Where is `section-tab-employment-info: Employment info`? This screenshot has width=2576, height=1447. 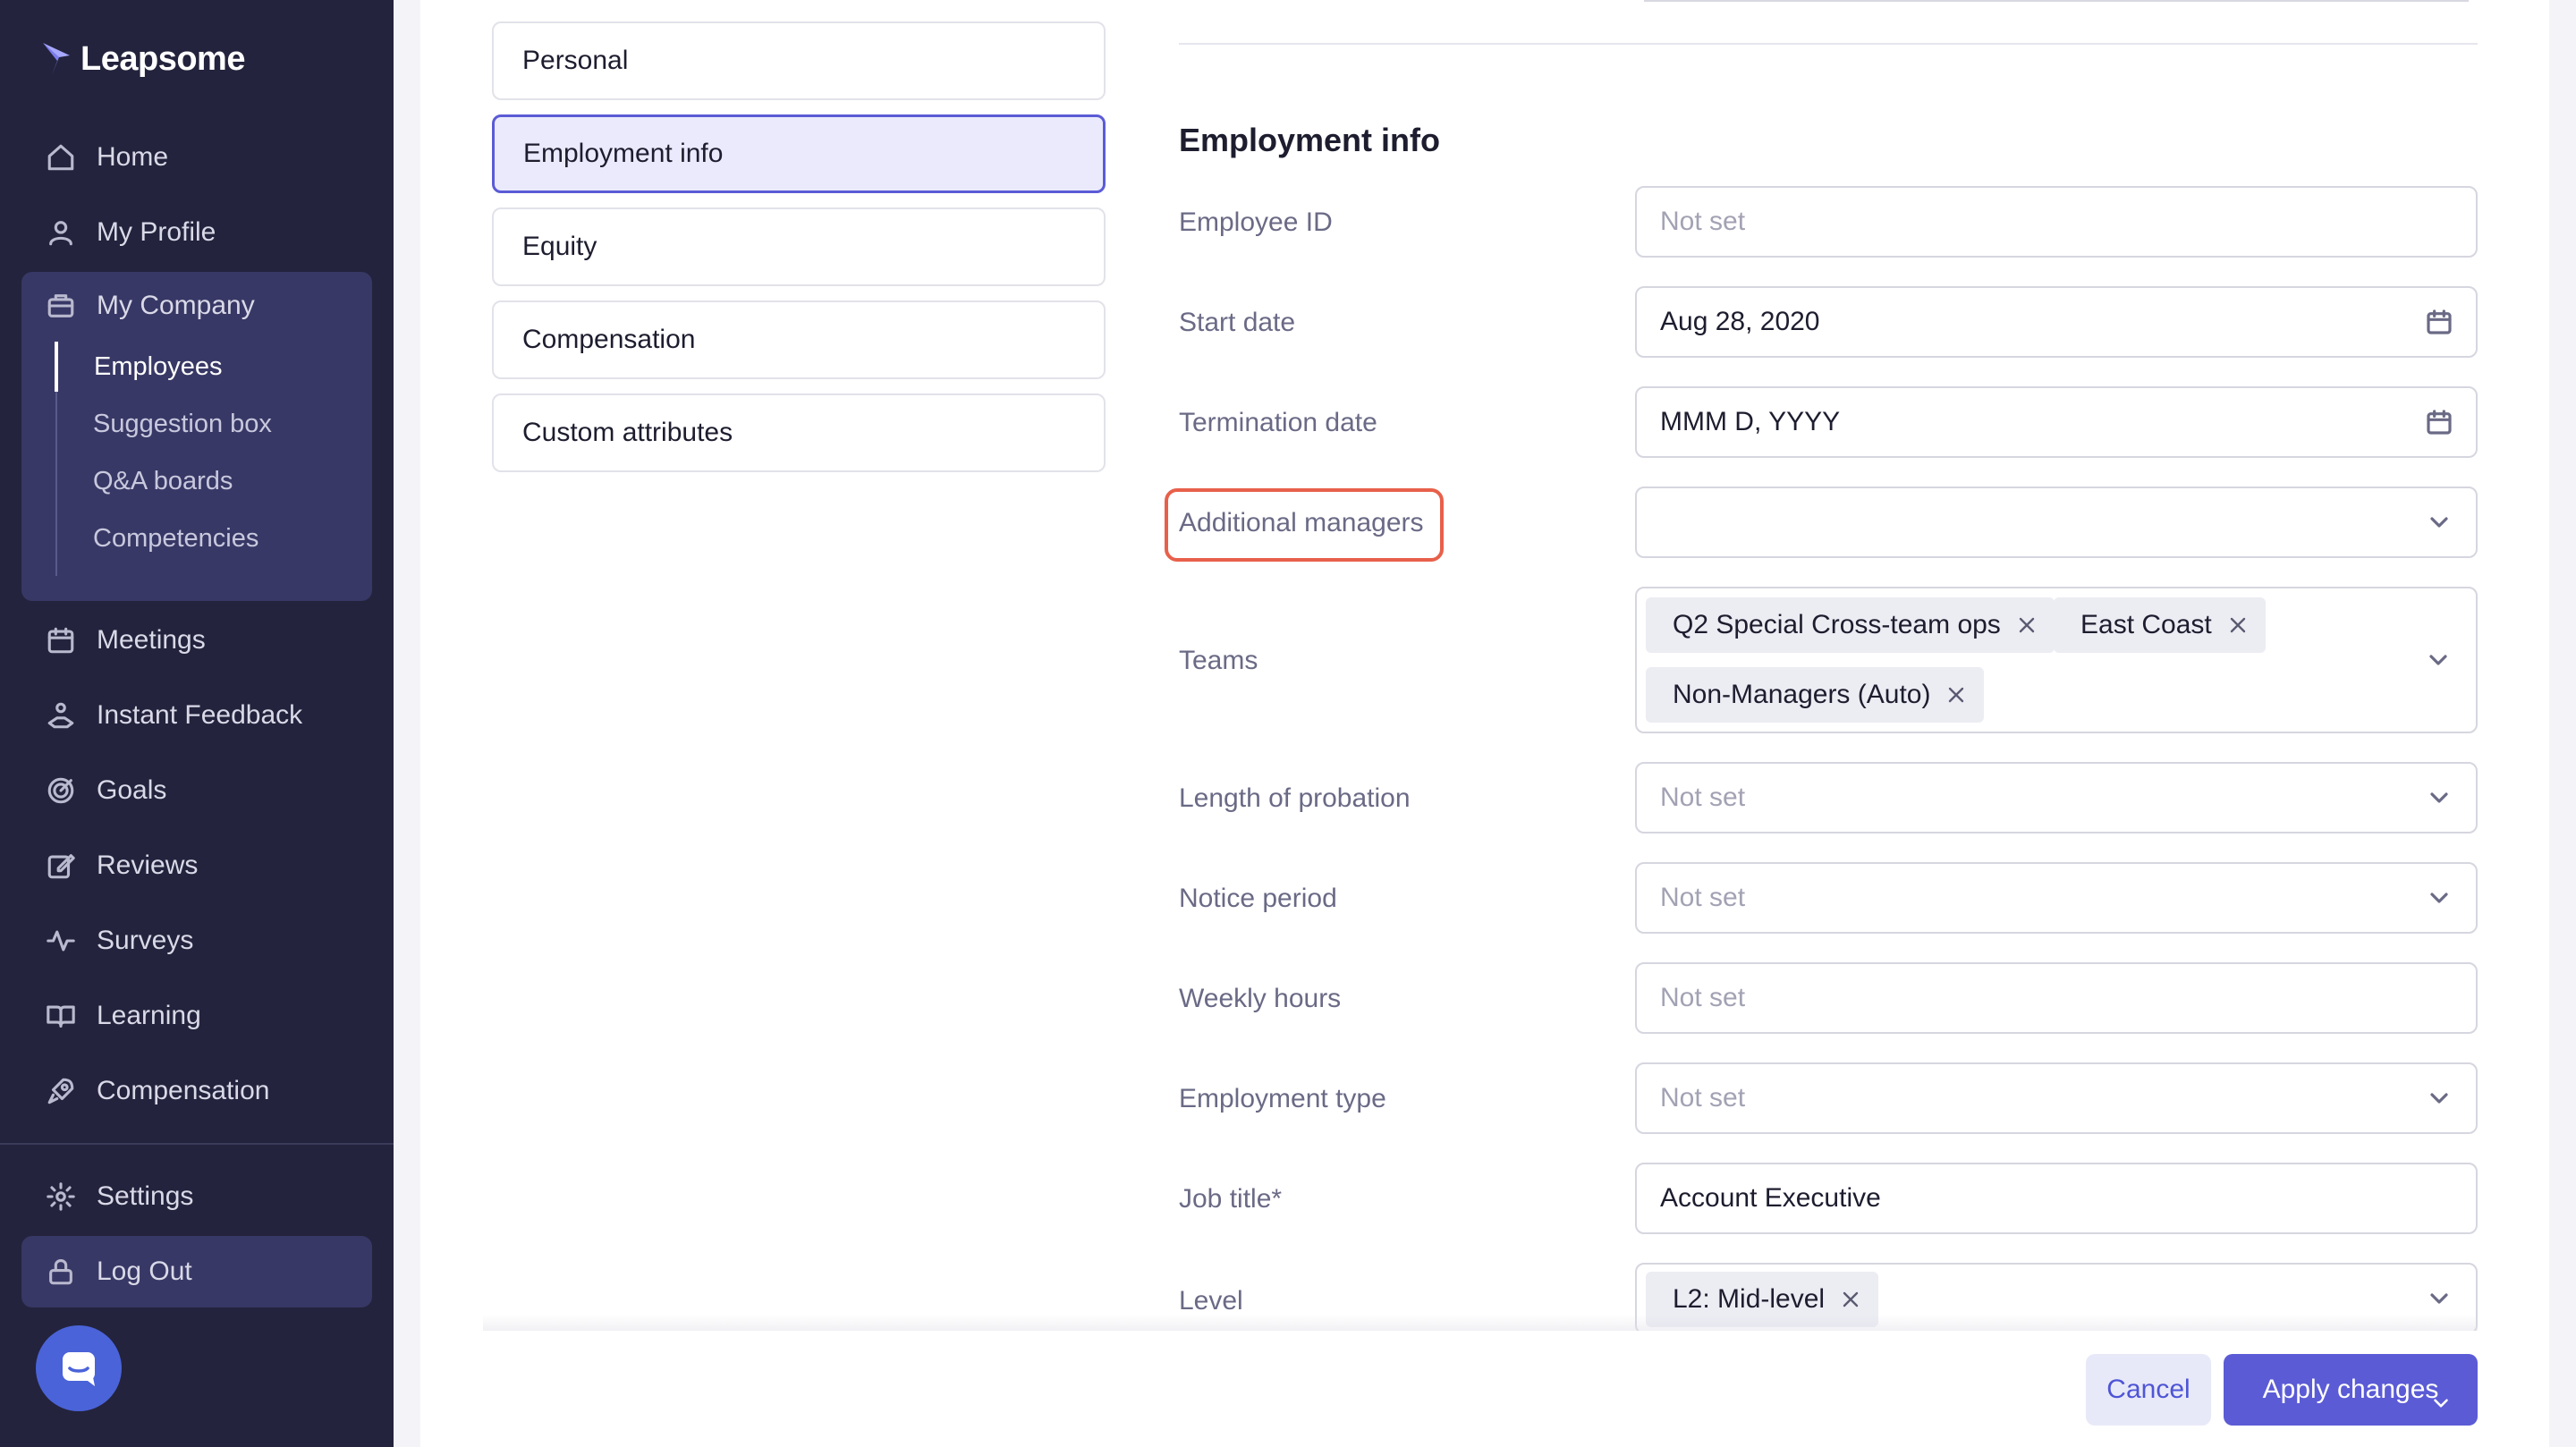 section-tab-employment-info: Employment info is located at coordinates (799, 153).